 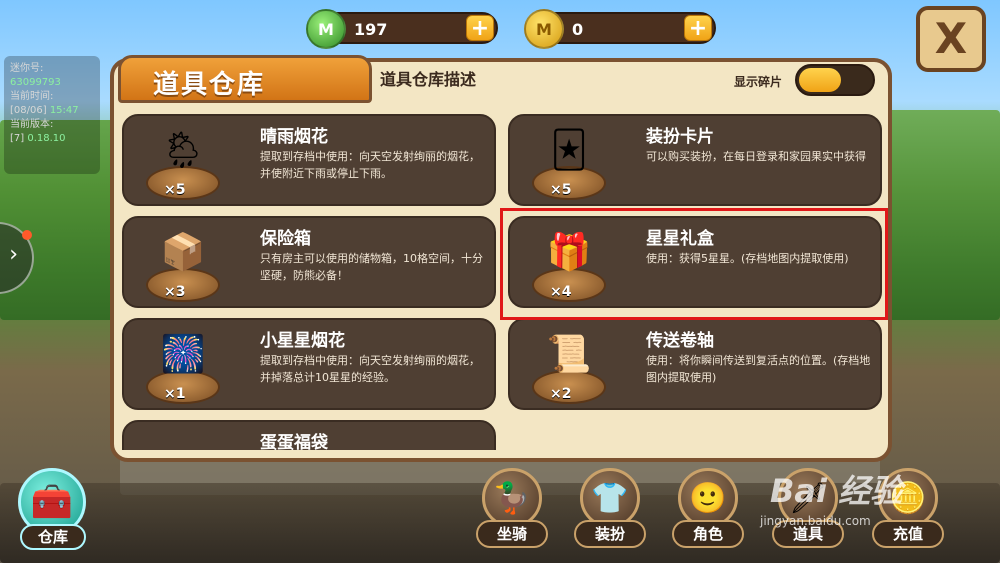 I want to click on mini-bean-icon: M, so click(x=326, y=29).